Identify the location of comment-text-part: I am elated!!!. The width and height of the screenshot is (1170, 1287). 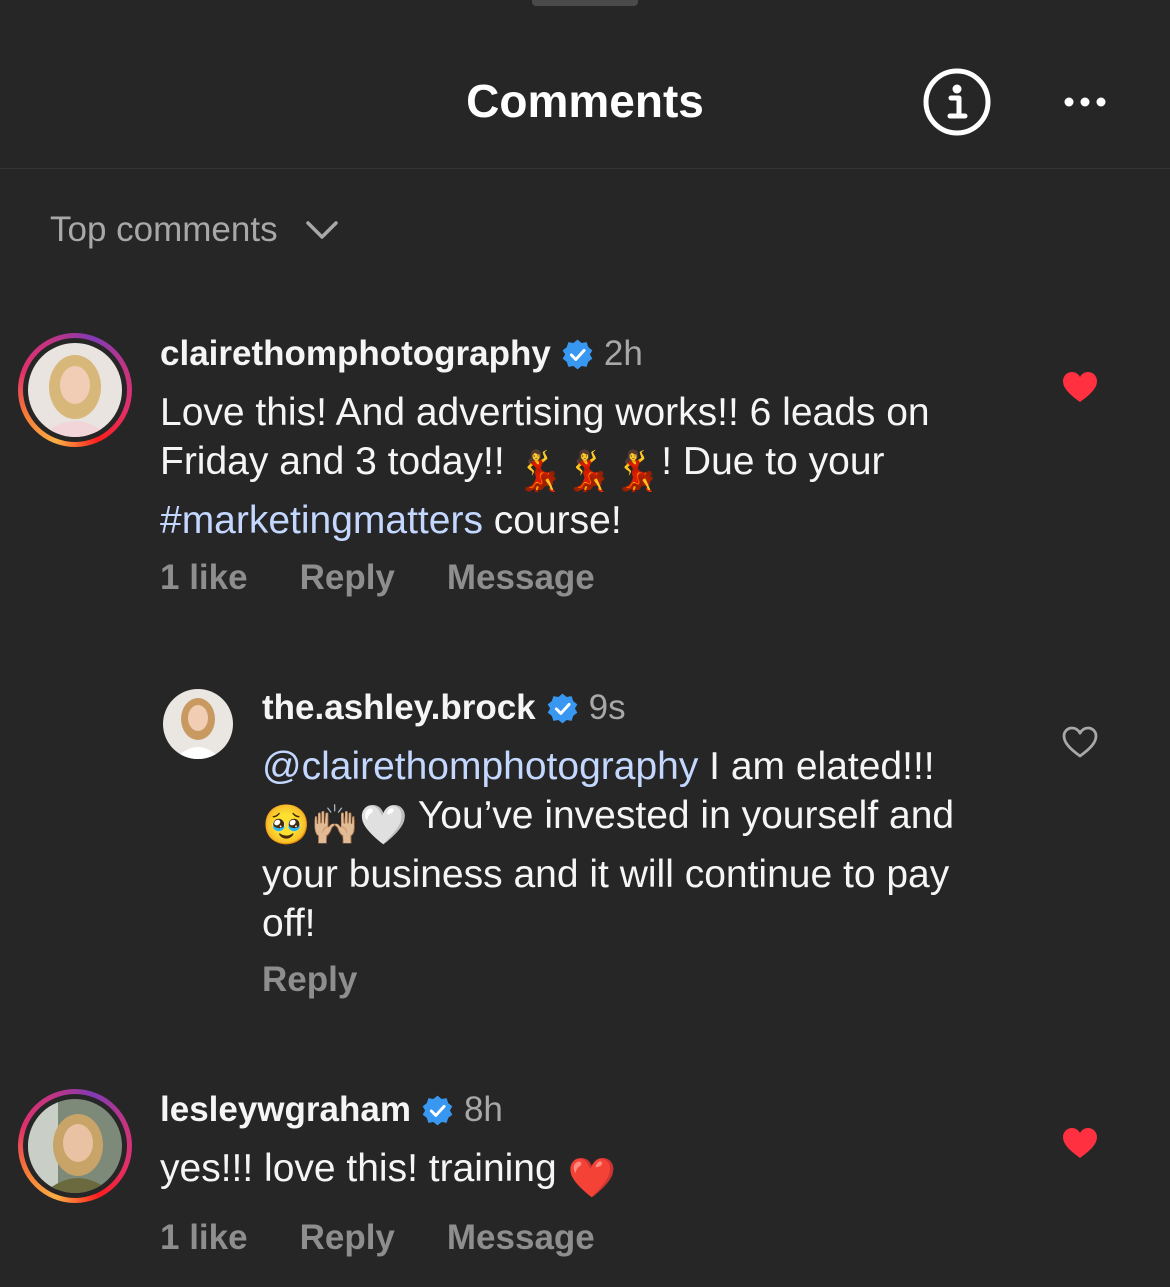
(816, 766).